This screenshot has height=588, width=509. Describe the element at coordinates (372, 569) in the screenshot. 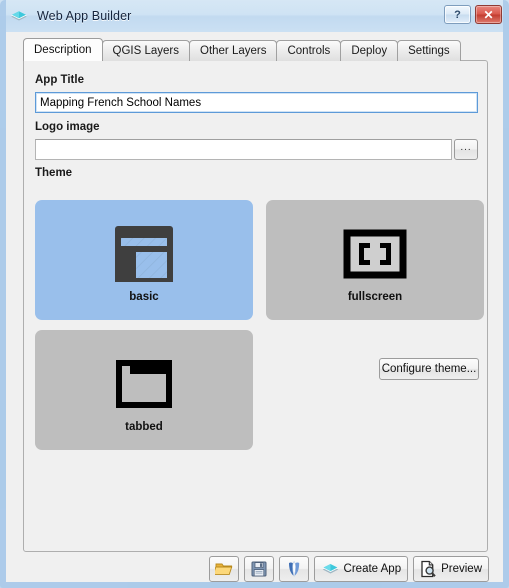

I see `create-app-label: Create App` at that location.